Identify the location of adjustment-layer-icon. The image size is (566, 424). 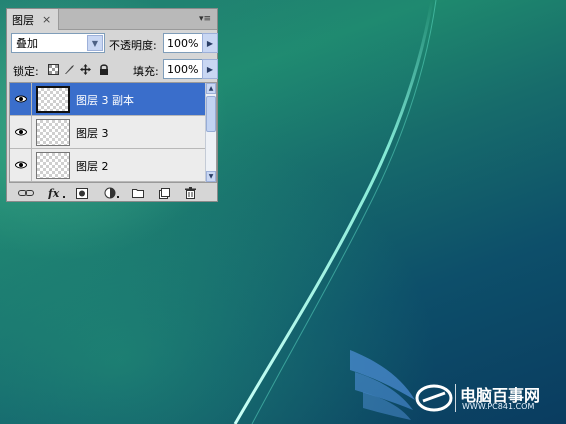
(112, 193).